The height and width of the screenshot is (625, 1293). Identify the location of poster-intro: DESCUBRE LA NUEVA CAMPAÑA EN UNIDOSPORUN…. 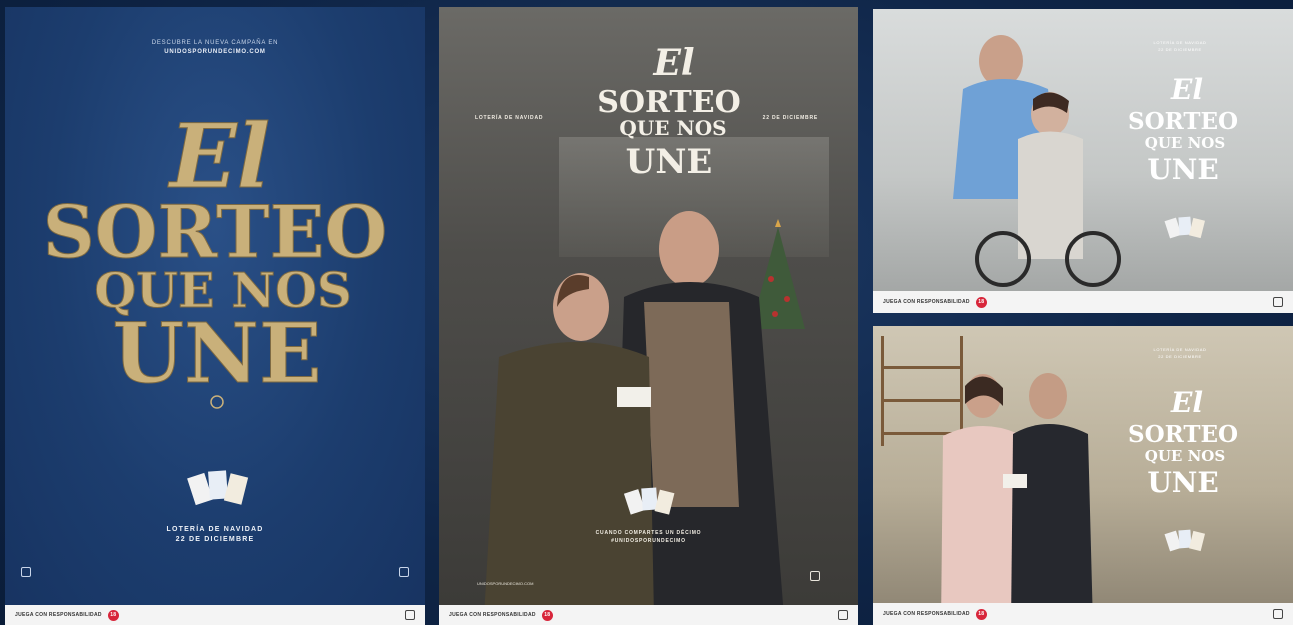
(215, 48).